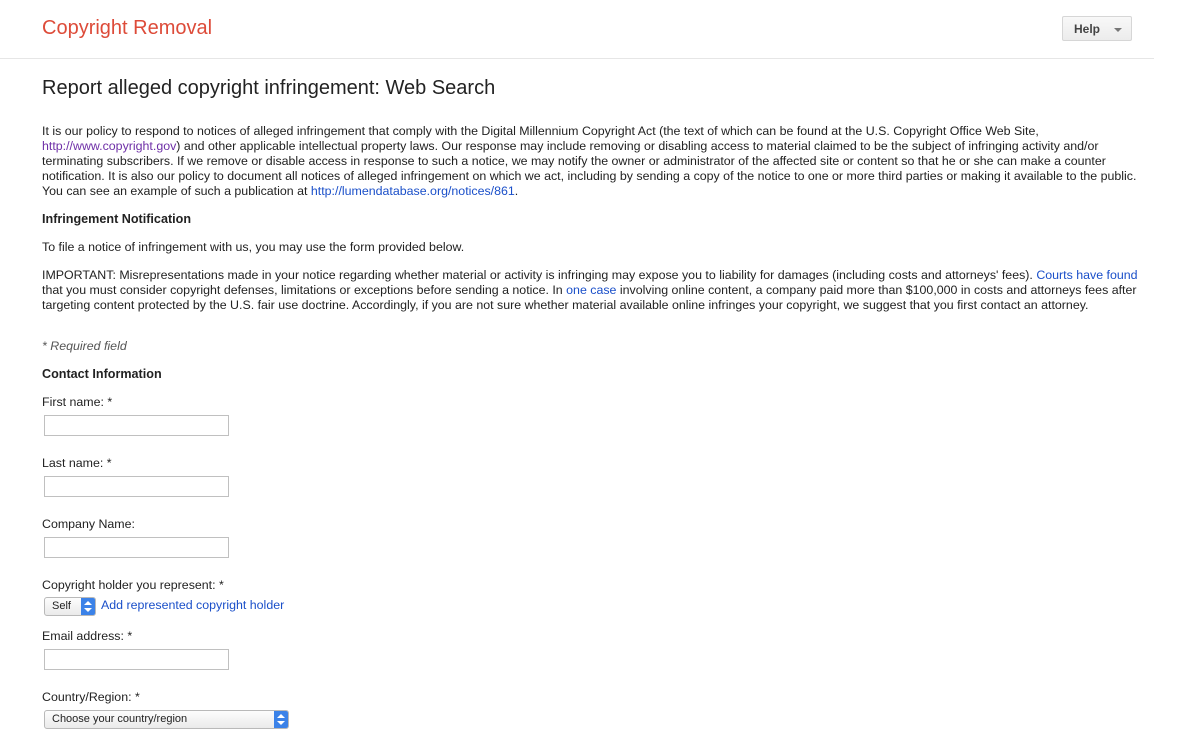 The image size is (1201, 729). I want to click on first-name-field: First name: *, so click(599, 415).